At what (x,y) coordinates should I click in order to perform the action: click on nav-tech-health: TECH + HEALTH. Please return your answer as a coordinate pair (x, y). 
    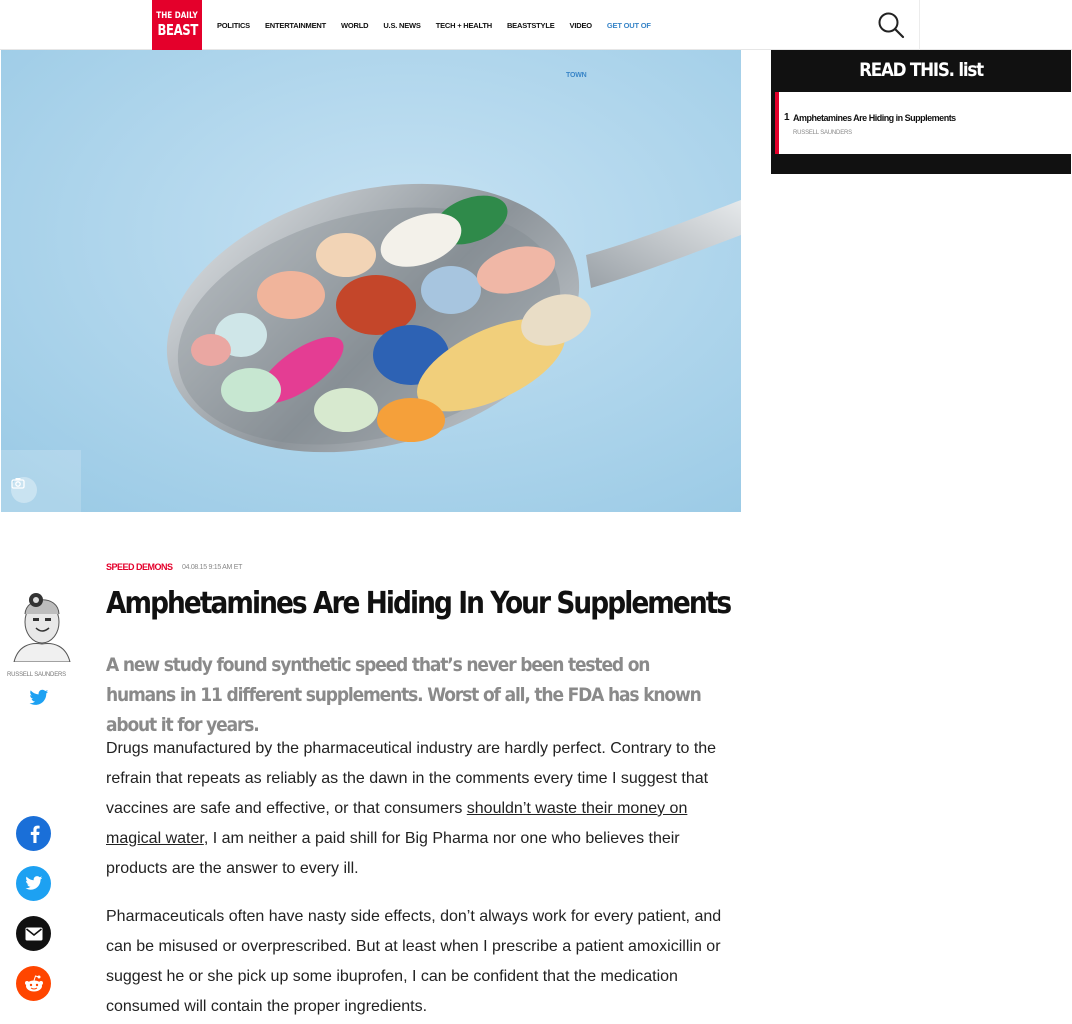
    Looking at the image, I should click on (464, 25).